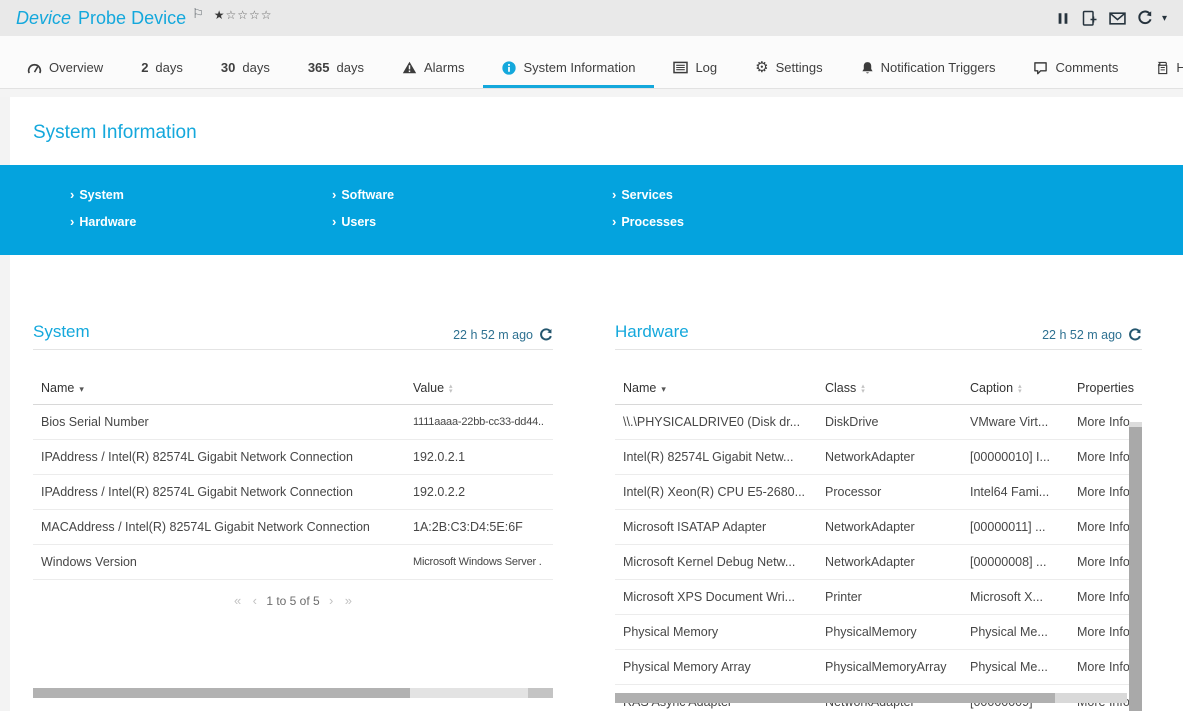  I want to click on history-icon, so click(1162, 68).